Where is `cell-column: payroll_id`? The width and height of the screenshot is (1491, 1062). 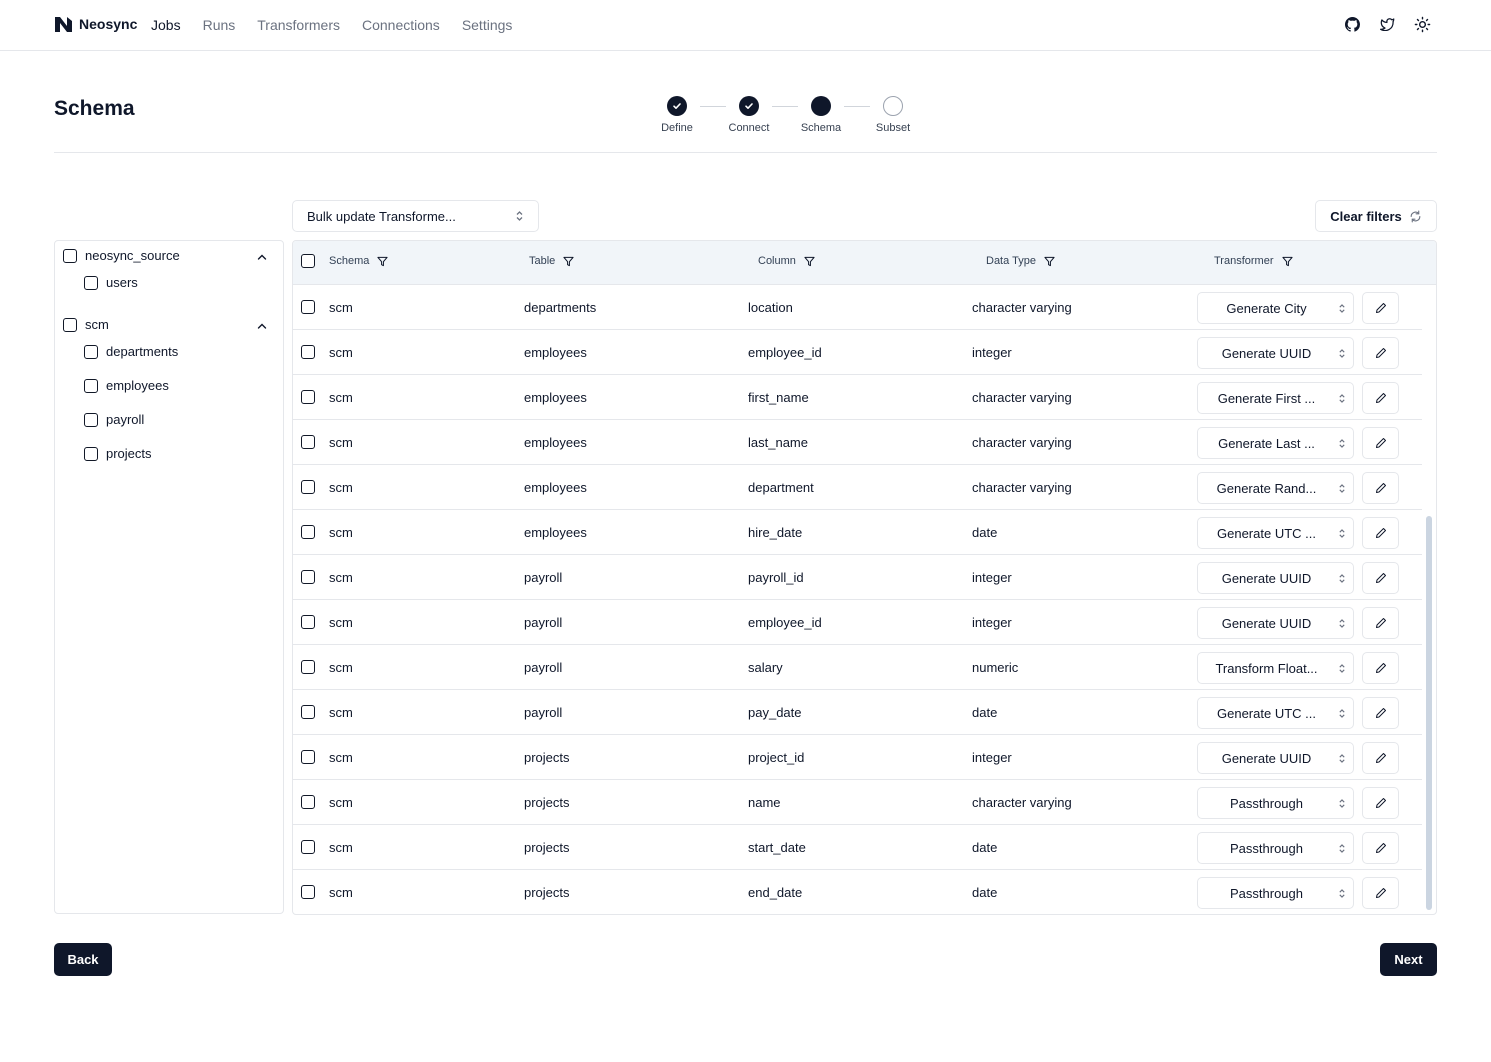
cell-column: payroll_id is located at coordinates (776, 577).